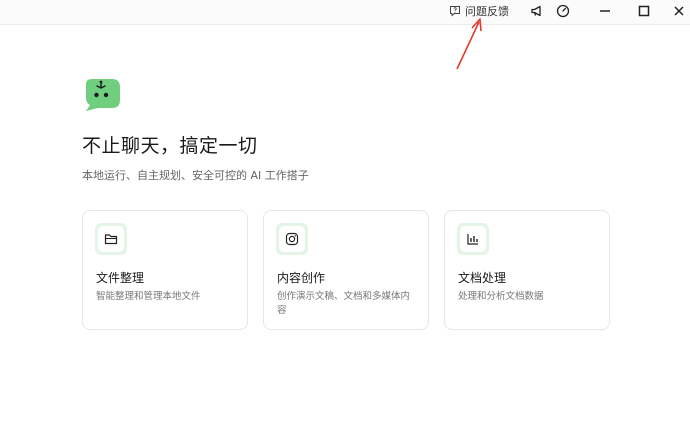  I want to click on close-icon, so click(679, 11).